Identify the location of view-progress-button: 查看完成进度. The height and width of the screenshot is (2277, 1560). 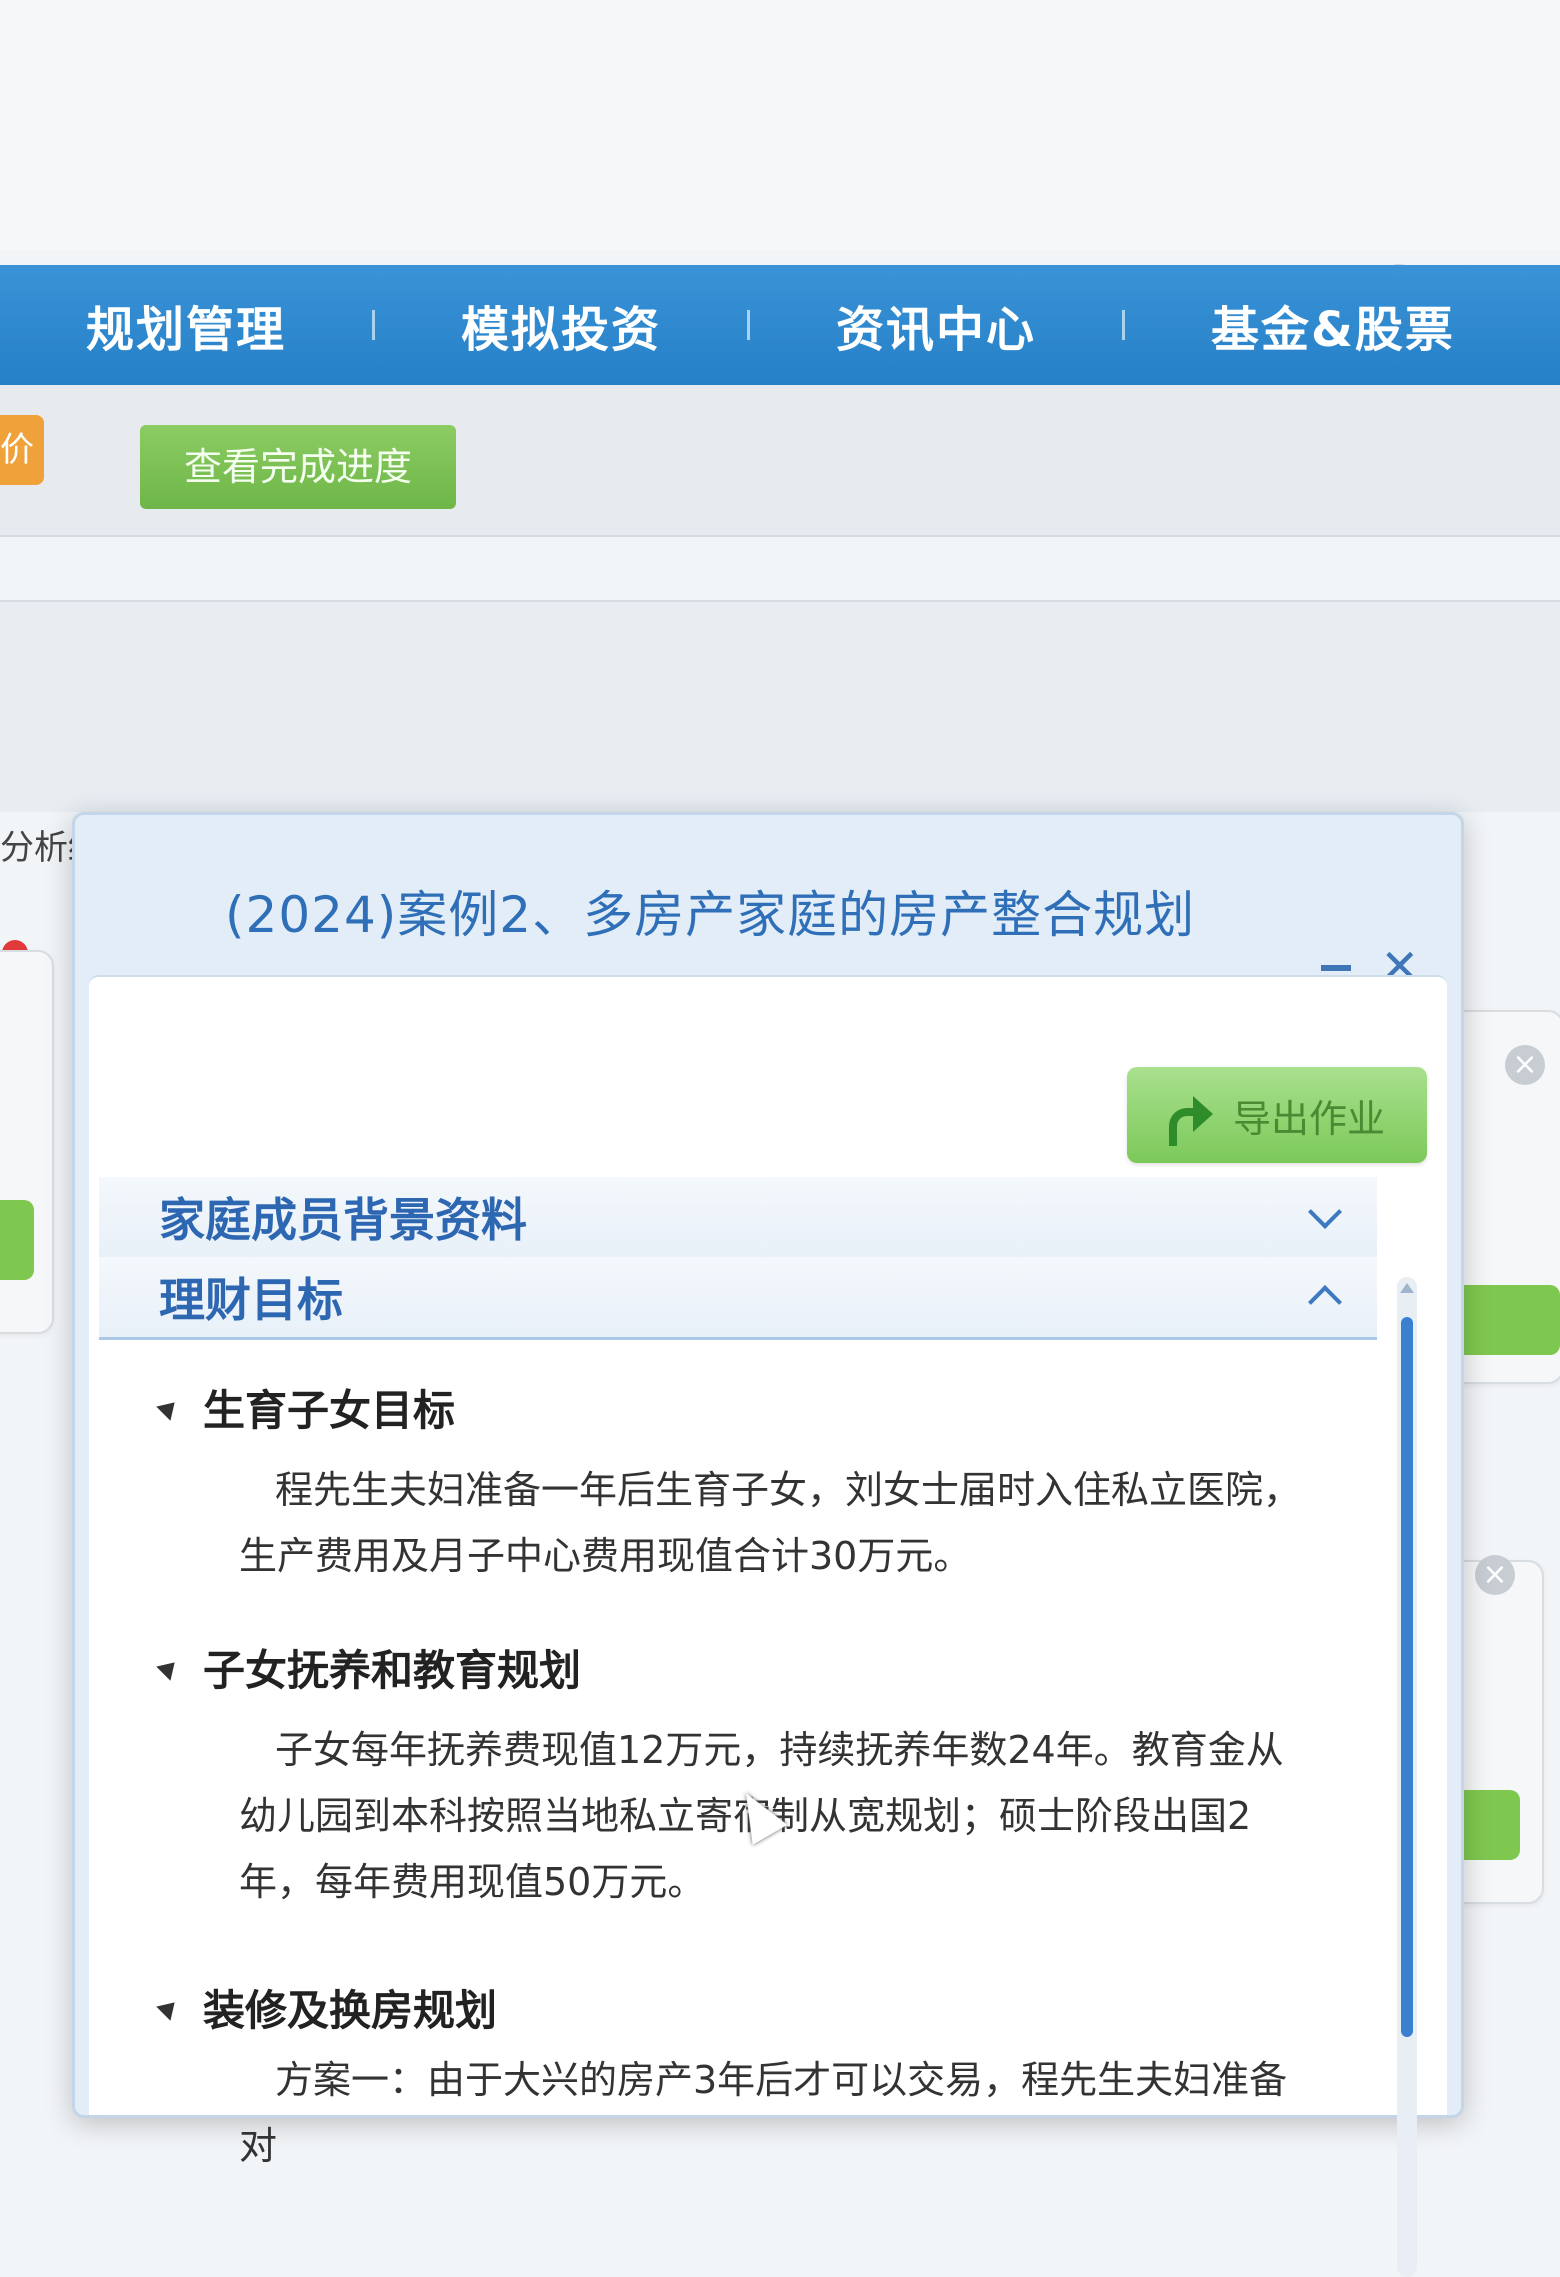
(298, 467).